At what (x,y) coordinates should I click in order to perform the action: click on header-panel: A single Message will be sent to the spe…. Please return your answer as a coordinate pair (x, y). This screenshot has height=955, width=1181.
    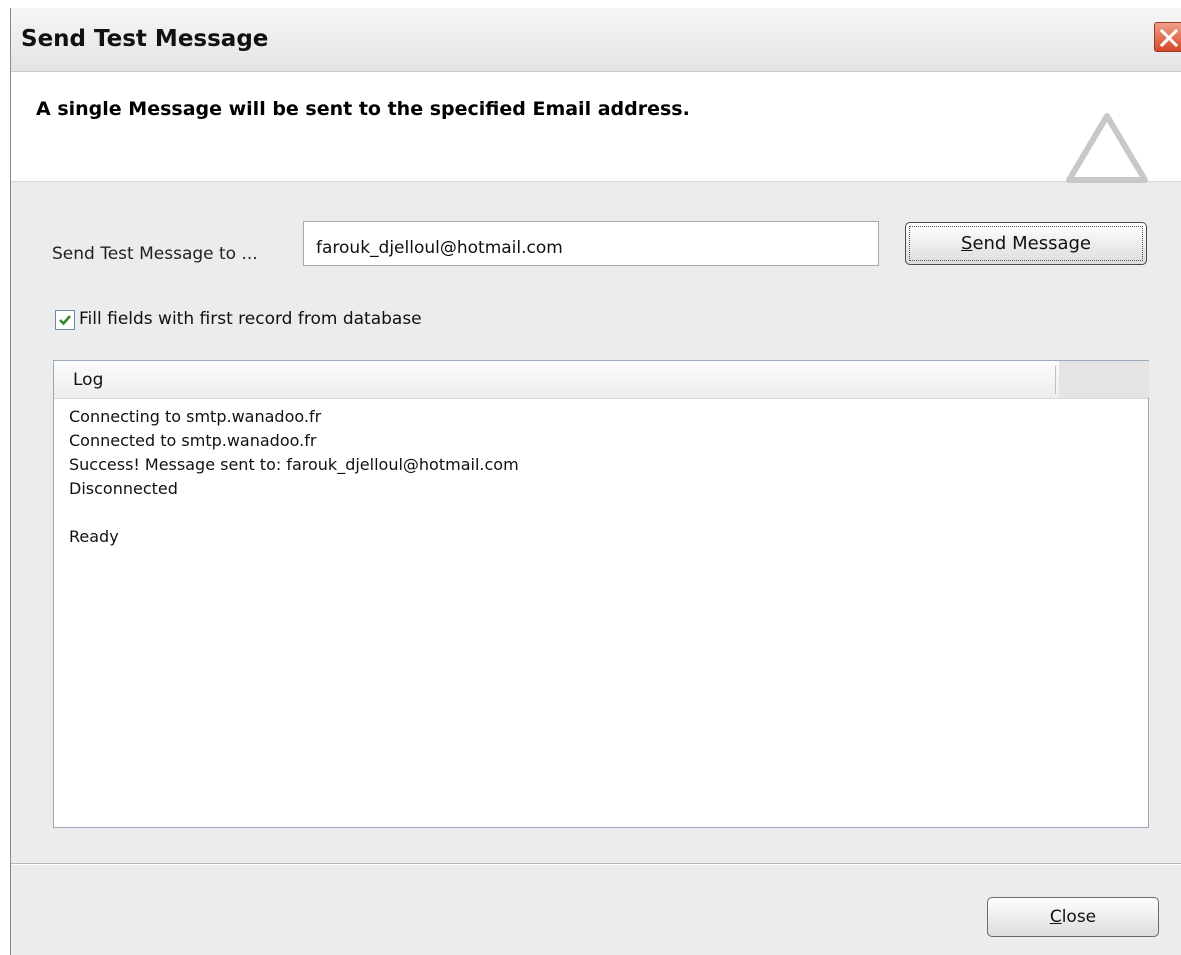
    Looking at the image, I should click on (596, 127).